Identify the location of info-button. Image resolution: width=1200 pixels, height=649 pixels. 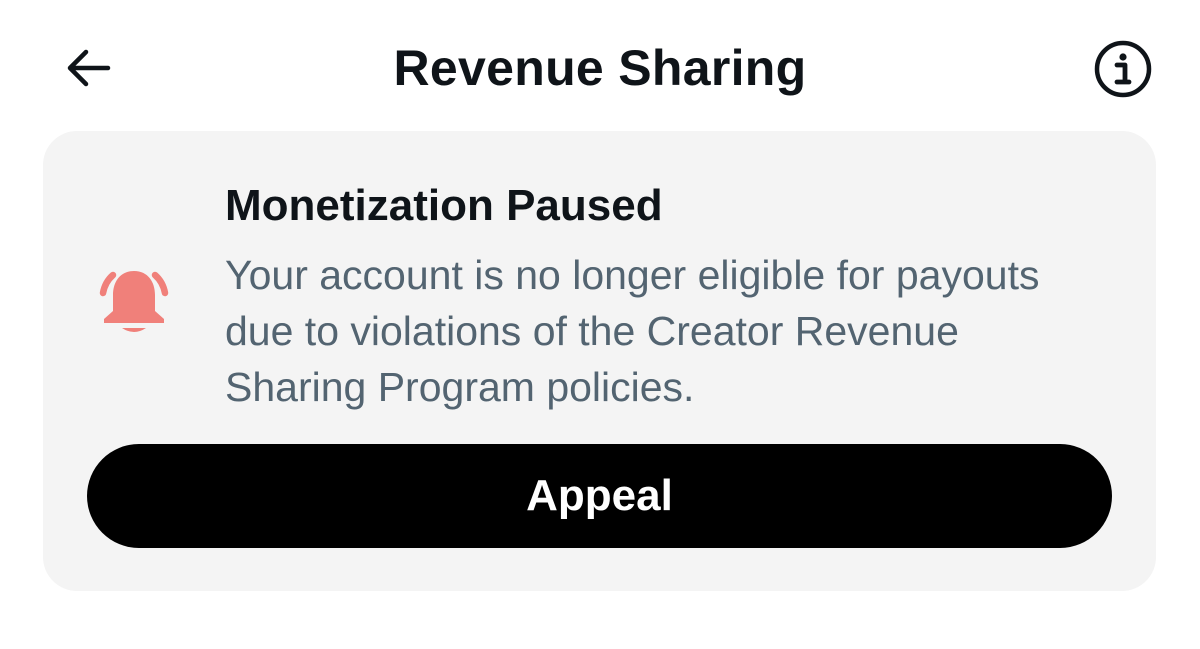
(1123, 69).